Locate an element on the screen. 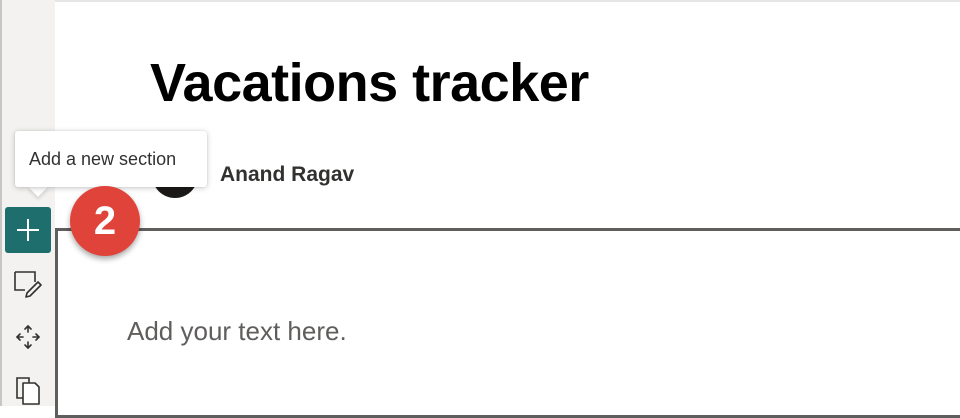 The height and width of the screenshot is (418, 960). add-section-tooltip: Add a new section is located at coordinates (111, 159).